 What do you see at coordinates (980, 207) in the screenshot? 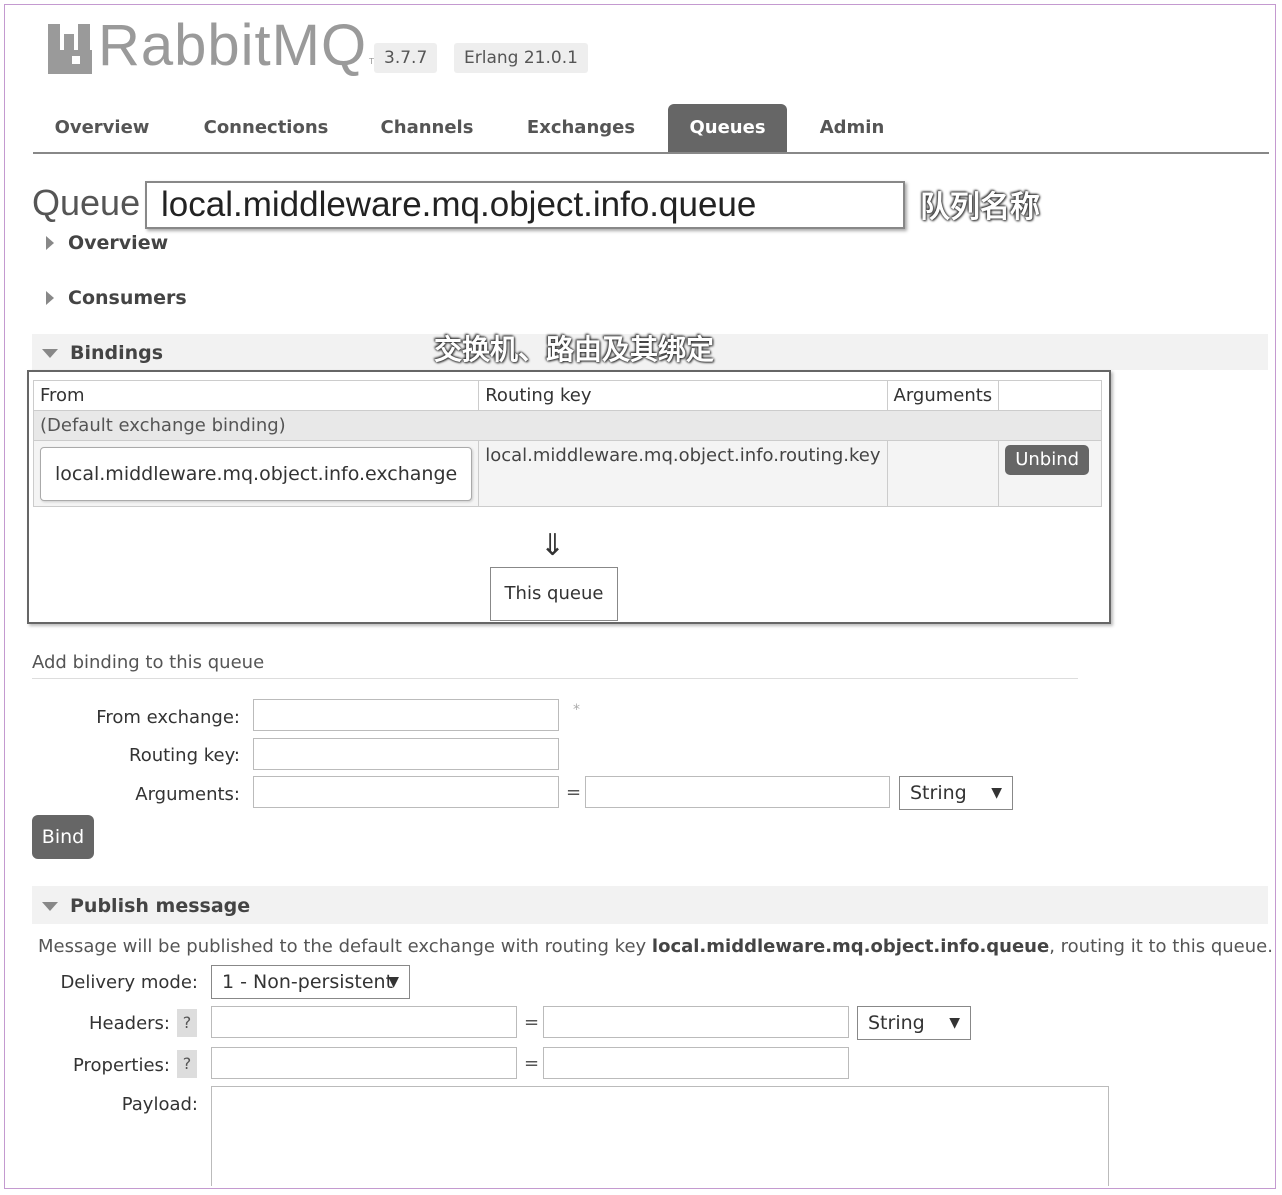
I see `queue-name-annotation: 队列名称` at bounding box center [980, 207].